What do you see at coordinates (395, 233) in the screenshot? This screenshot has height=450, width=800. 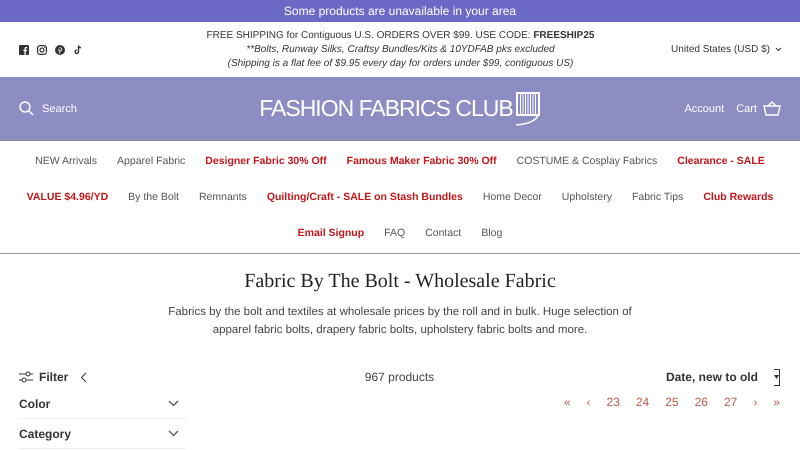 I see `nav-link: FAQ` at bounding box center [395, 233].